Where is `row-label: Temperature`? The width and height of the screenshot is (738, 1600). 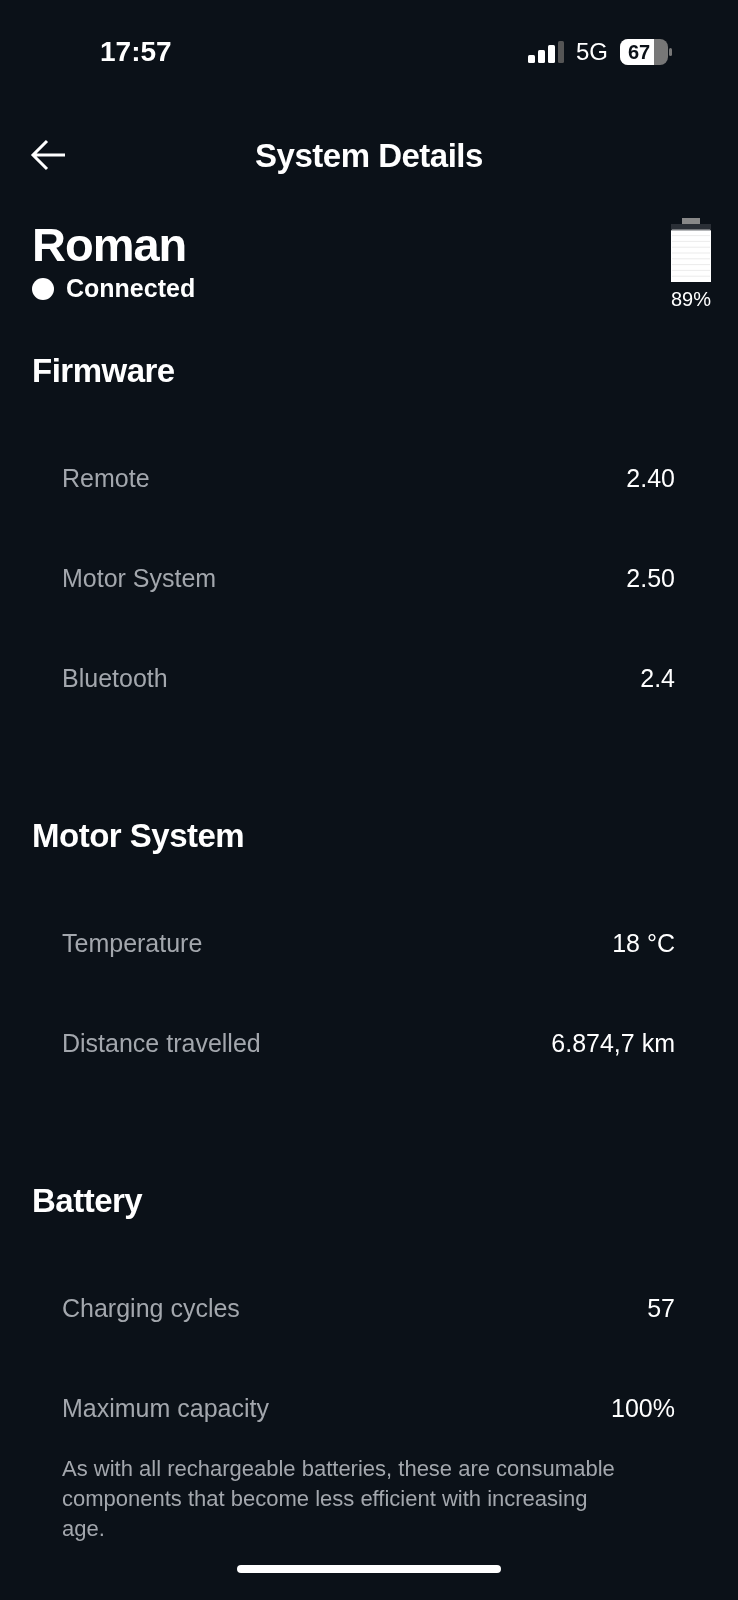 row-label: Temperature is located at coordinates (132, 943).